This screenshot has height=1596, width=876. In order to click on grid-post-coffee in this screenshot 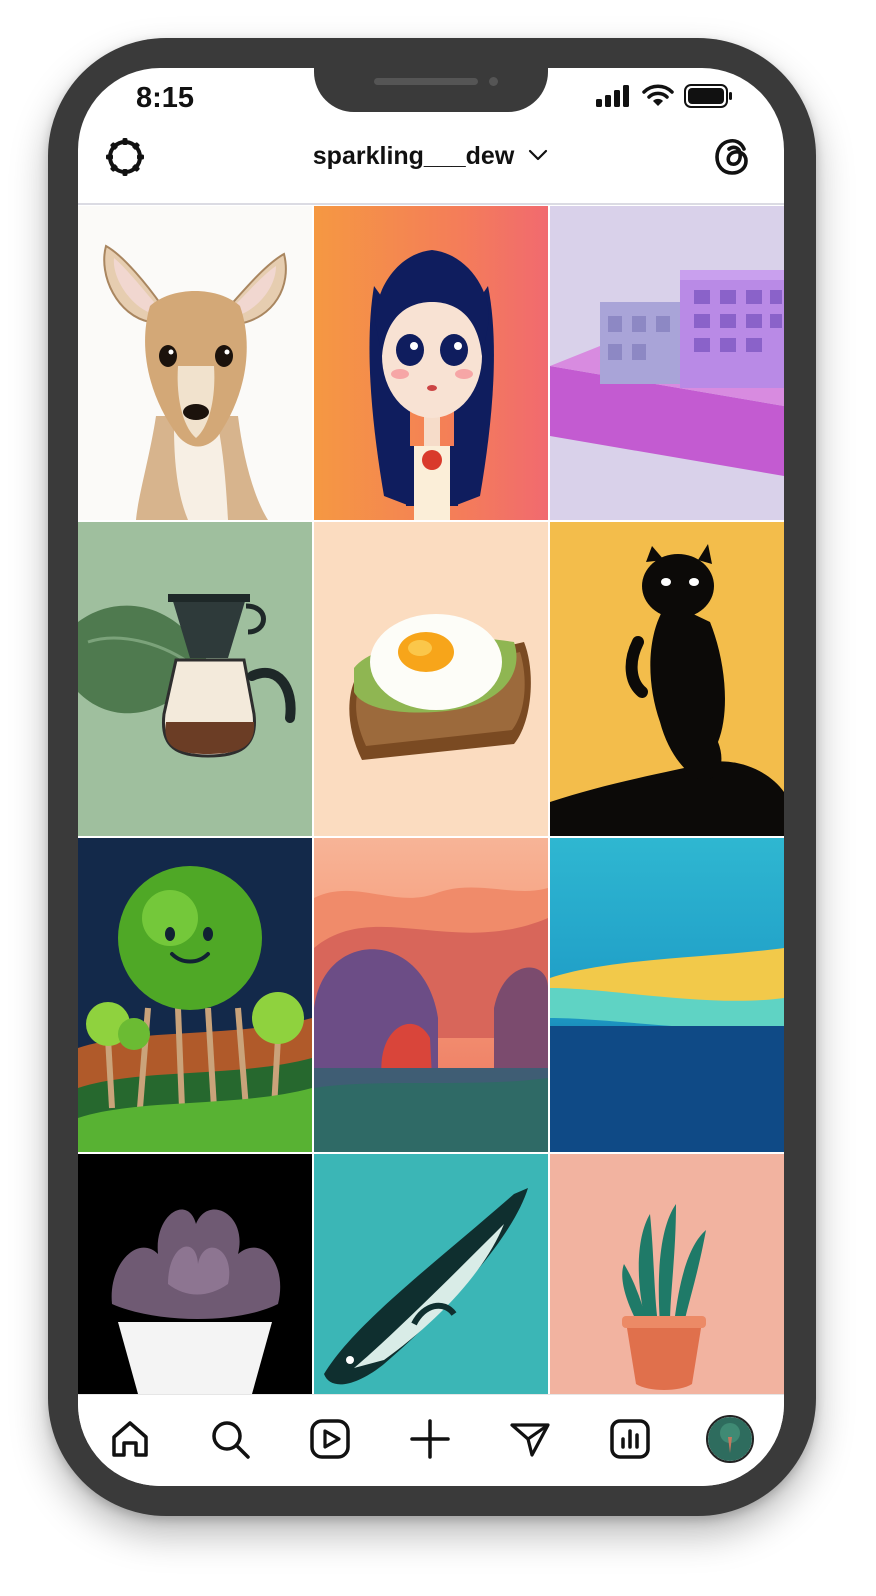, I will do `click(195, 679)`.